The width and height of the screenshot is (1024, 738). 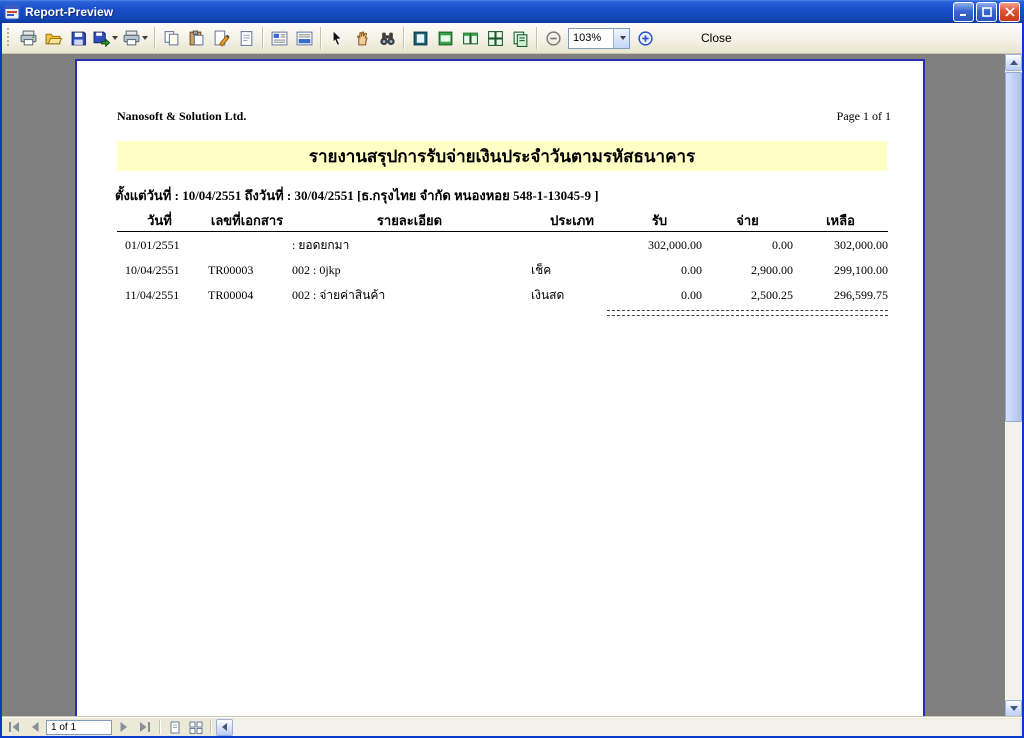 I want to click on toolbar-separator, so click(x=154, y=38).